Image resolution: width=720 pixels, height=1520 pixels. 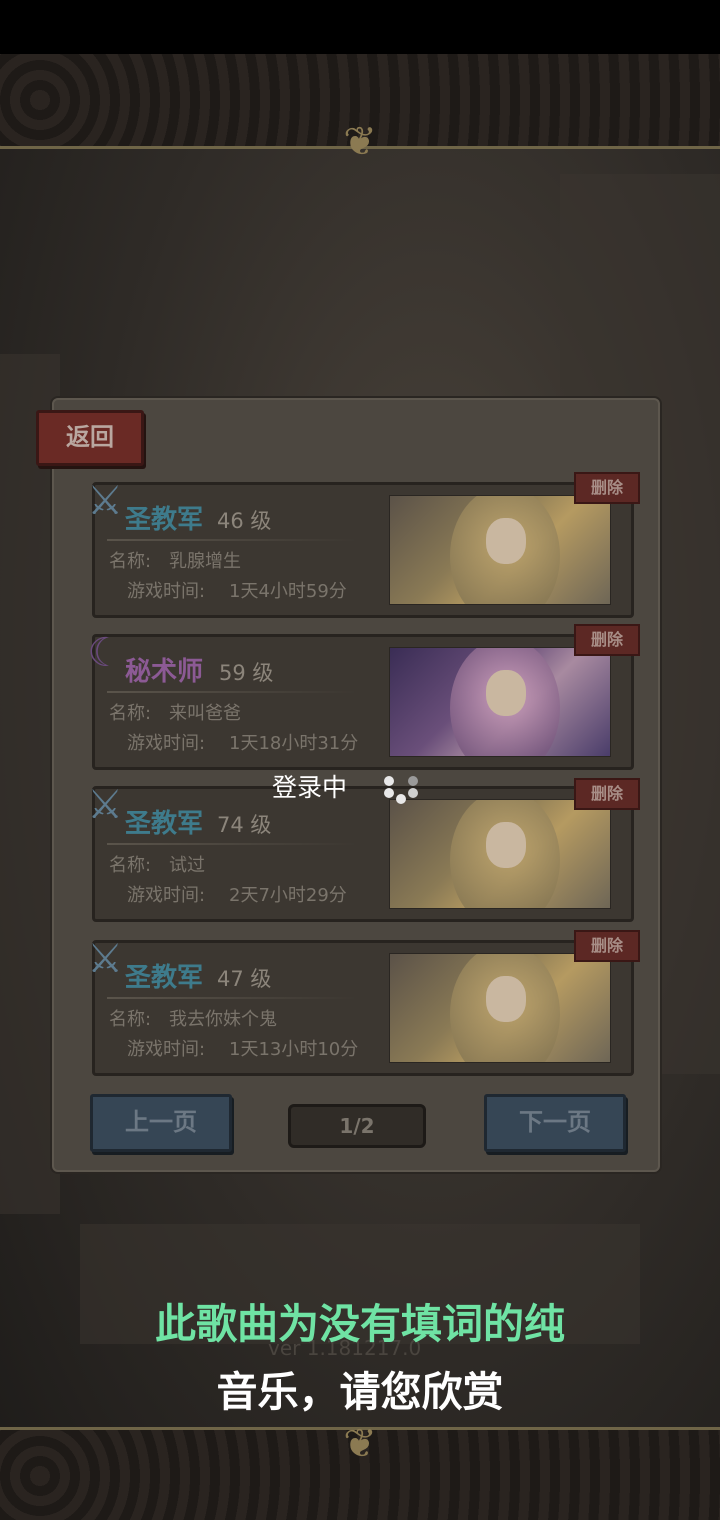 I want to click on character-slot-4: ⚔ 圣教军 47 级 名称: 我去你妹个鬼 游戏时间: 1天13小时10分, so click(x=360, y=1006).